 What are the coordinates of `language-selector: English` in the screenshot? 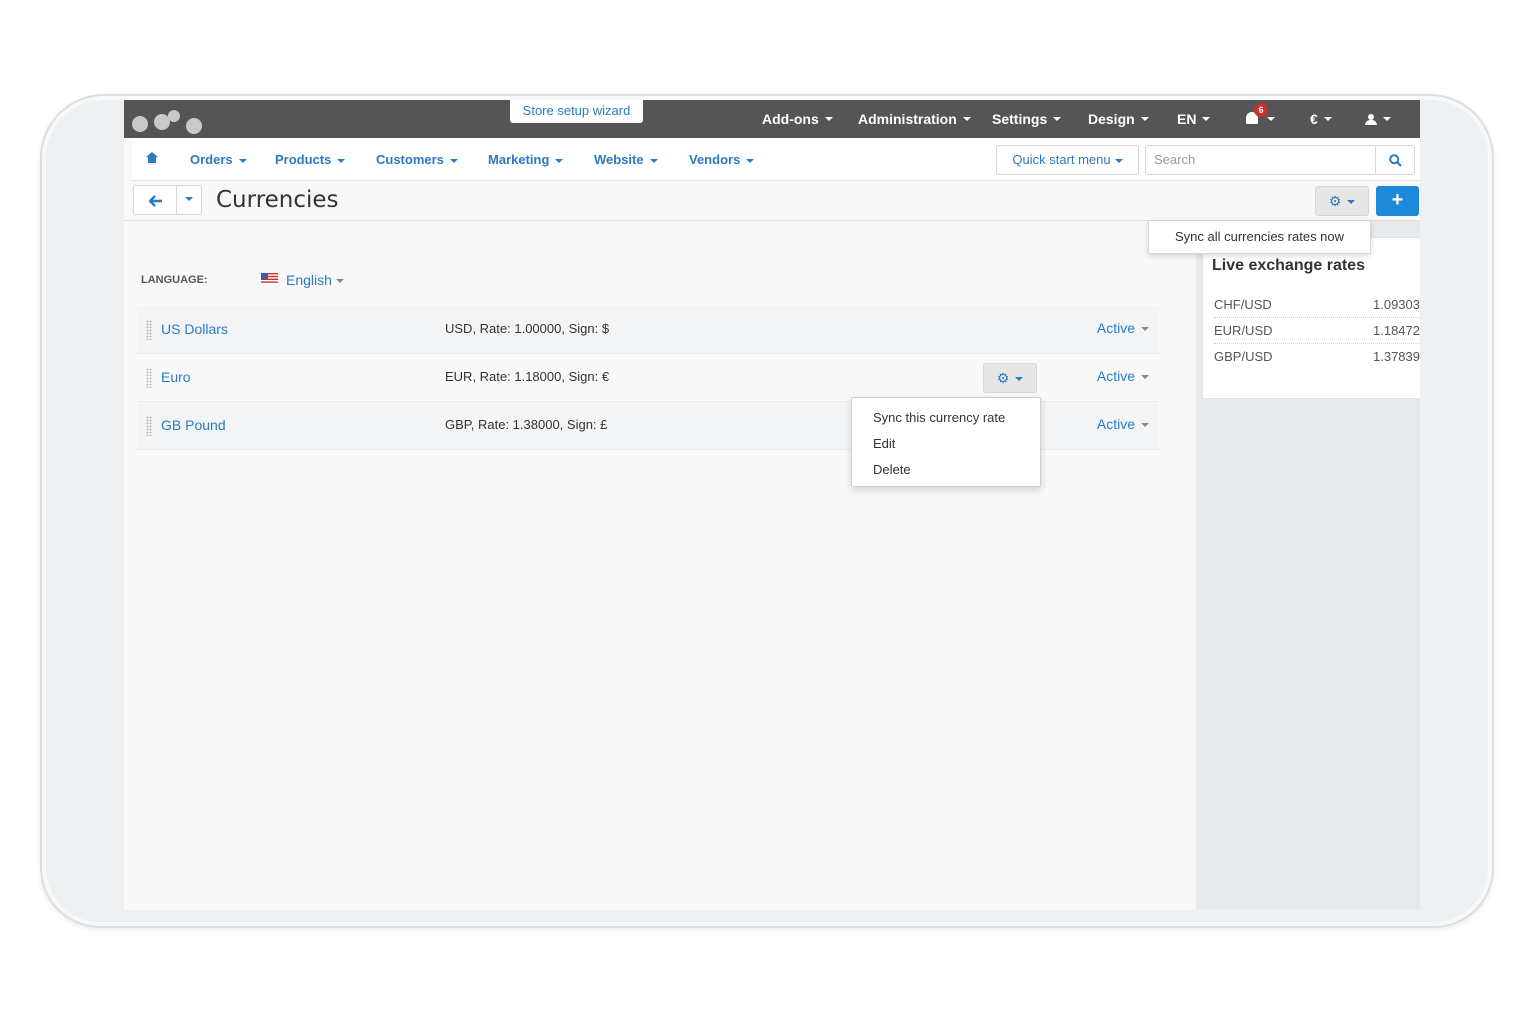 It's located at (315, 280).